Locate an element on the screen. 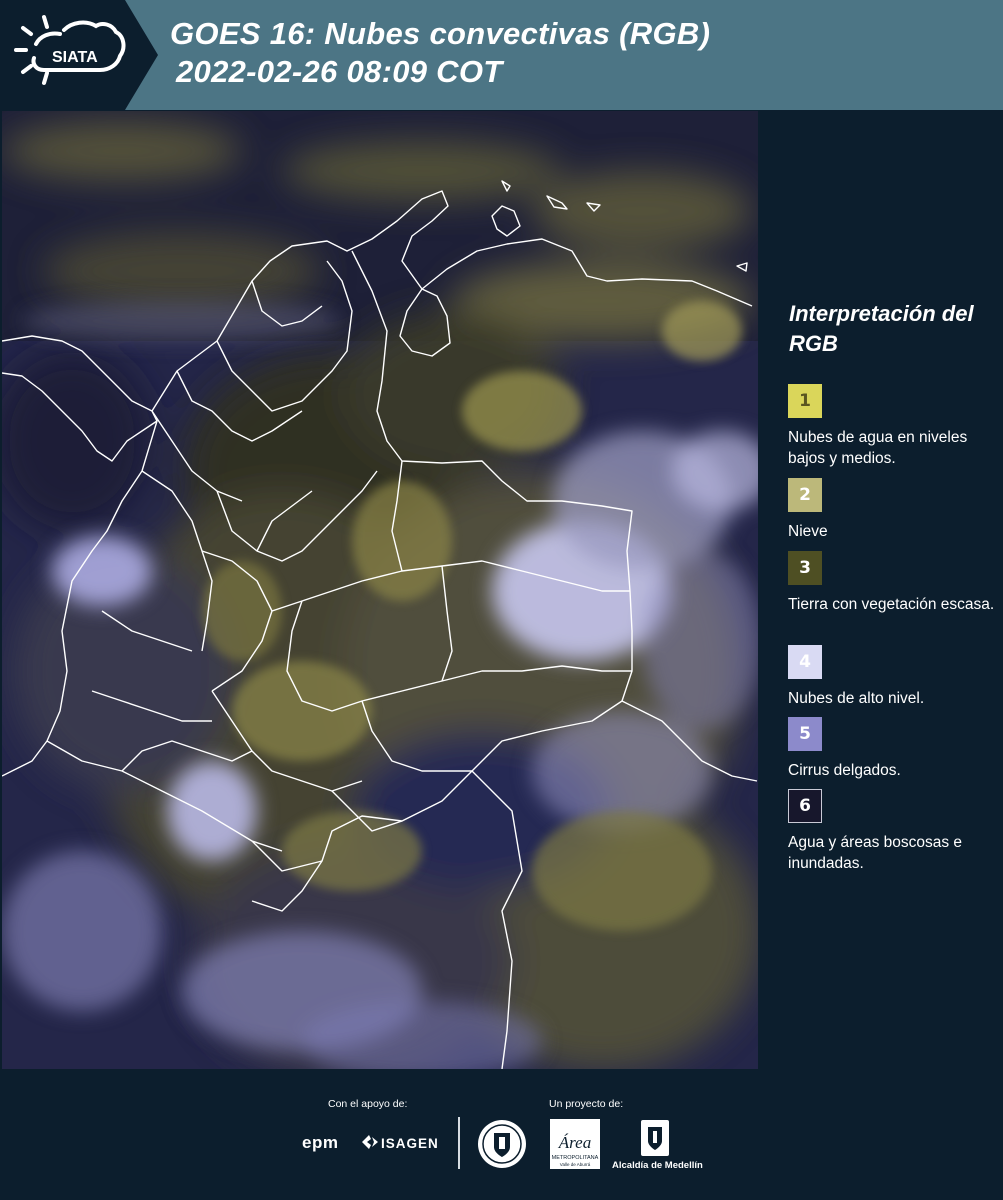 This screenshot has height=1200, width=1003. siata-logo-icon: SIATA is located at coordinates (70, 50).